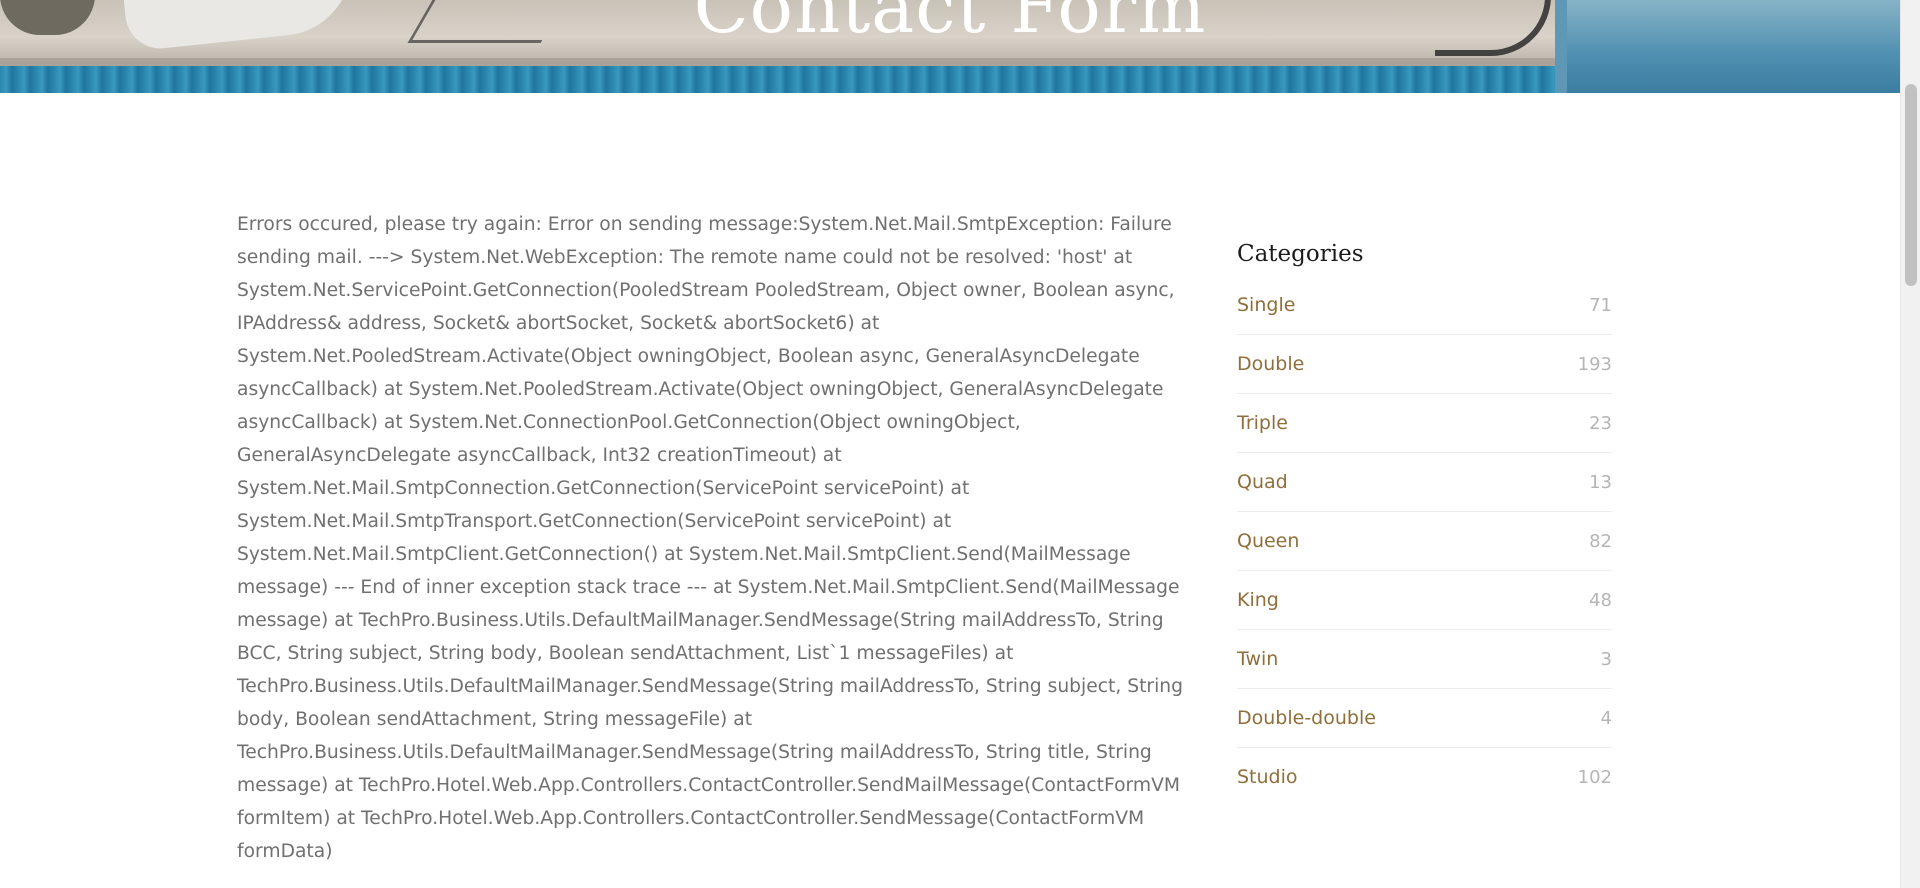  I want to click on category-item-single: Single 71, so click(1424, 305).